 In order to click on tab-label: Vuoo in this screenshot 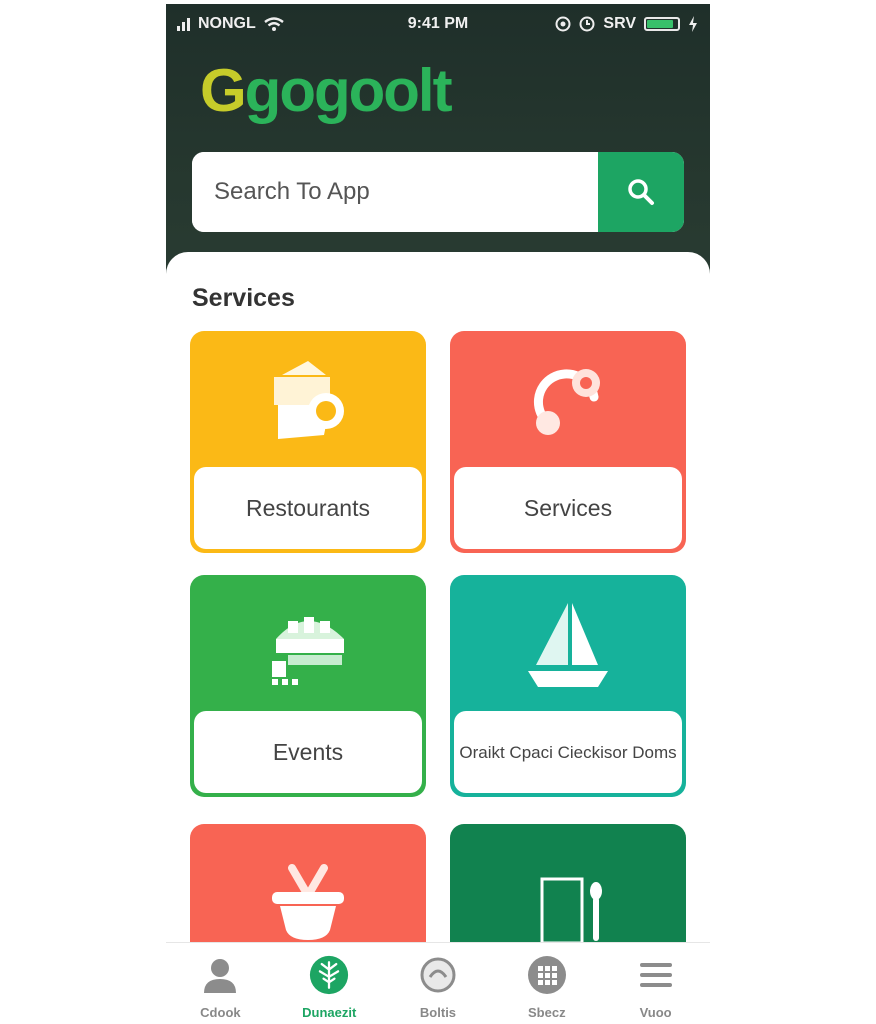, I will do `click(655, 1012)`.